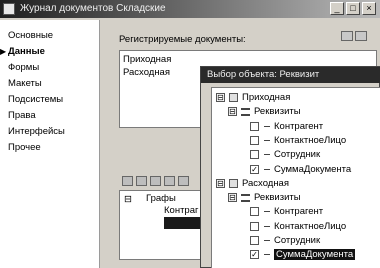 Image resolution: width=380 pixels, height=268 pixels. I want to click on nav-item-data: Данные, so click(26, 51).